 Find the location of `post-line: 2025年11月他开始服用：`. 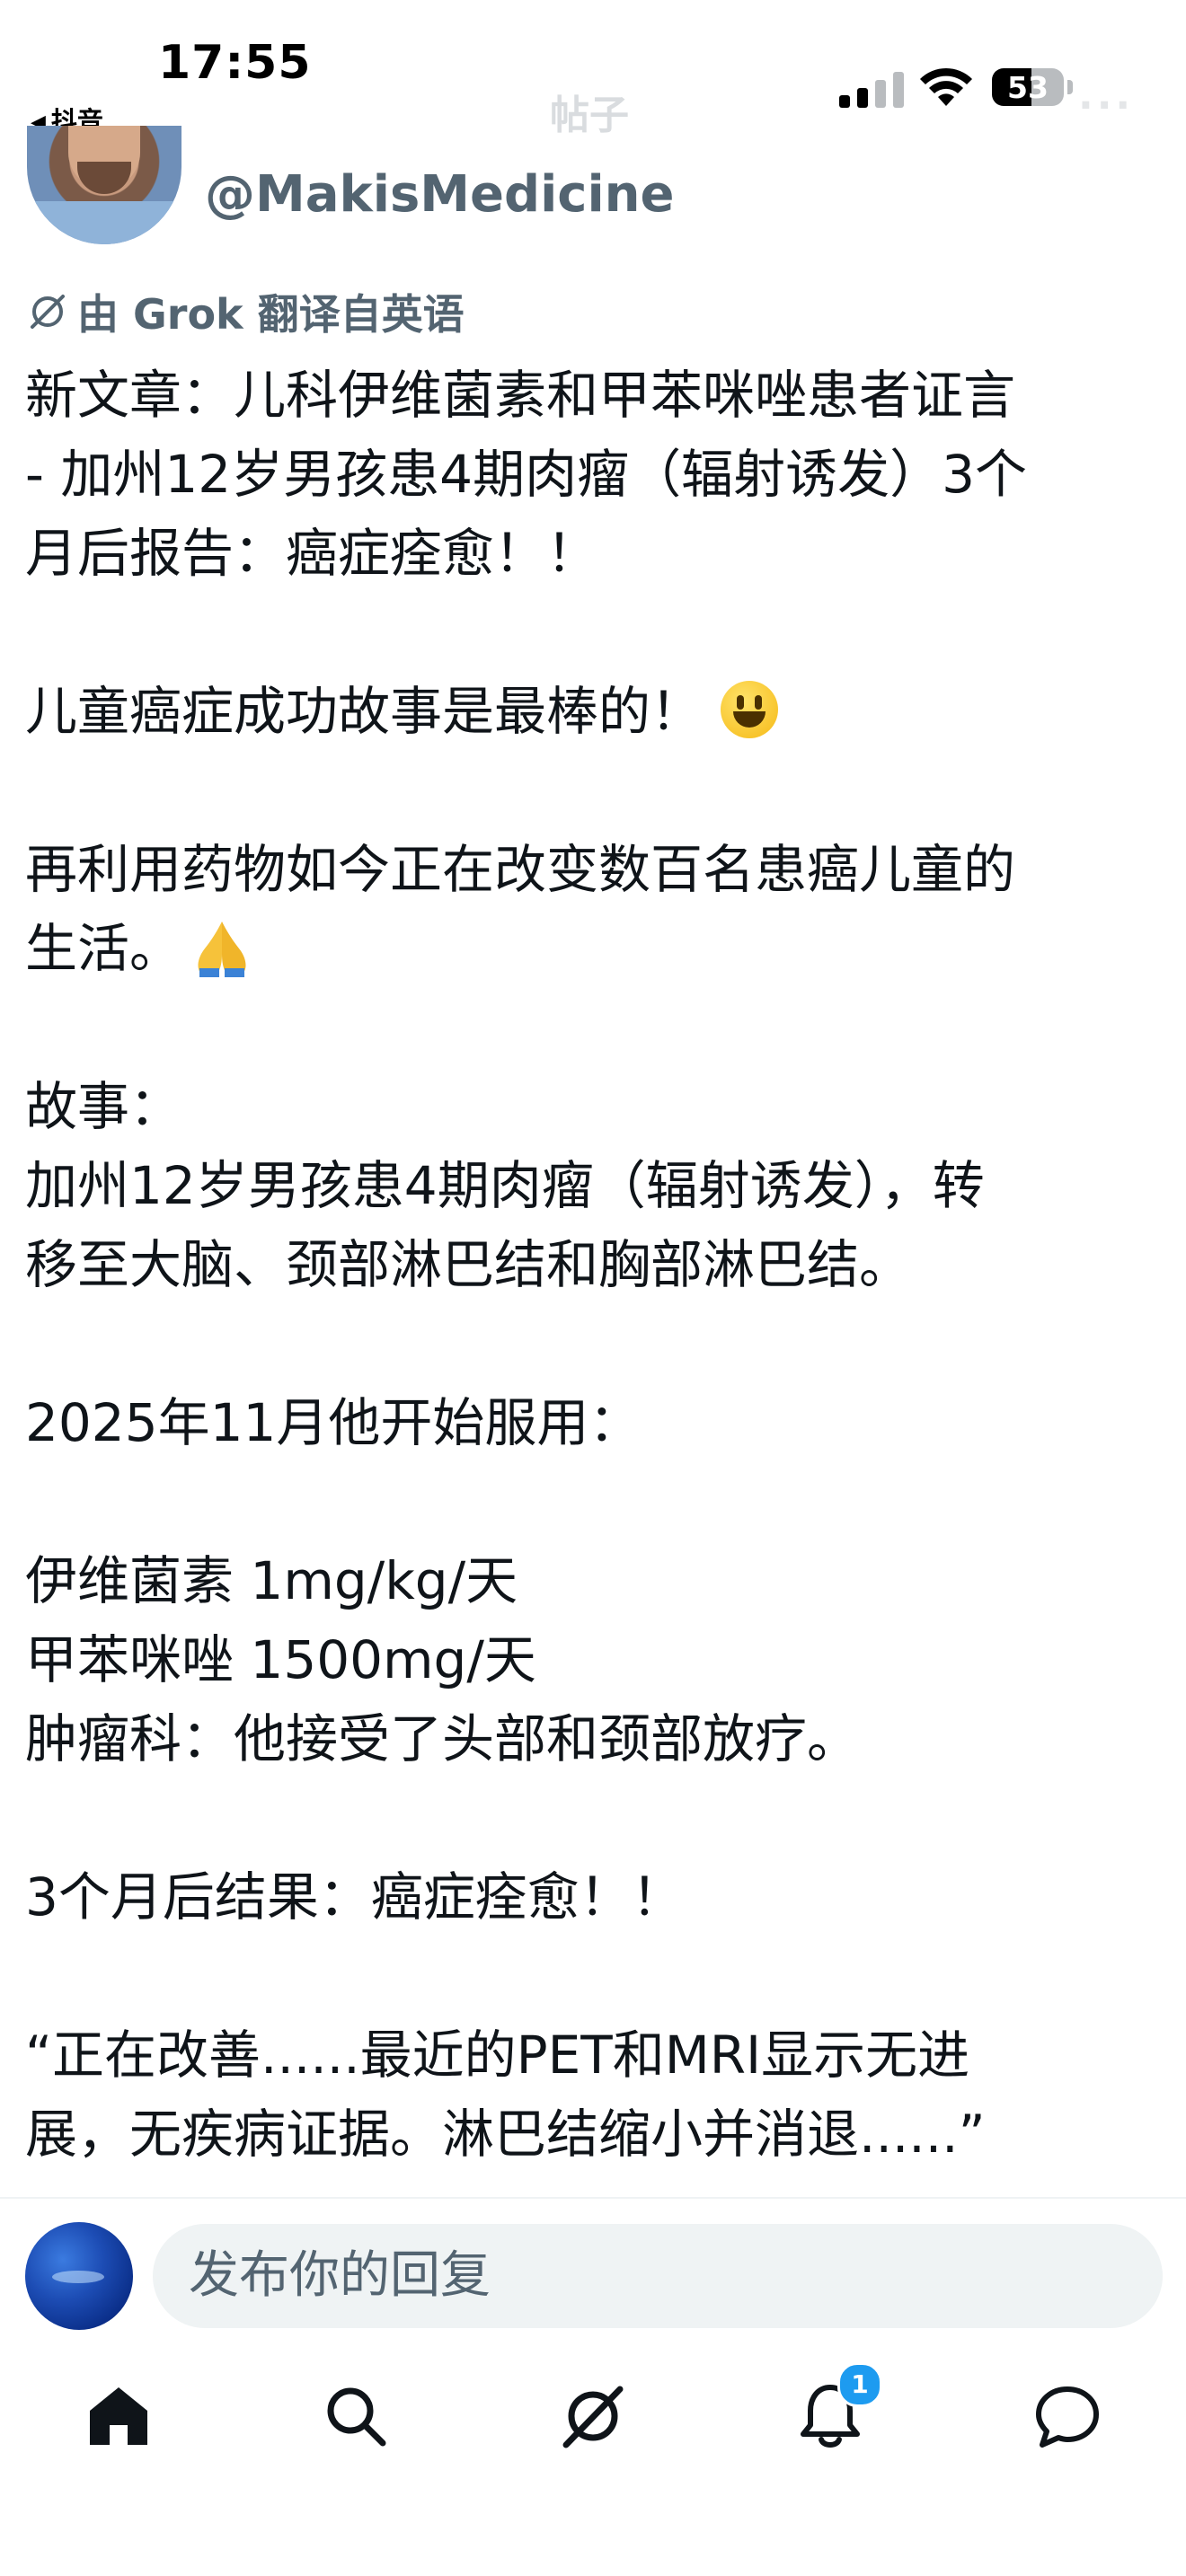

post-line: 2025年11月他开始服用： is located at coordinates (333, 1422).